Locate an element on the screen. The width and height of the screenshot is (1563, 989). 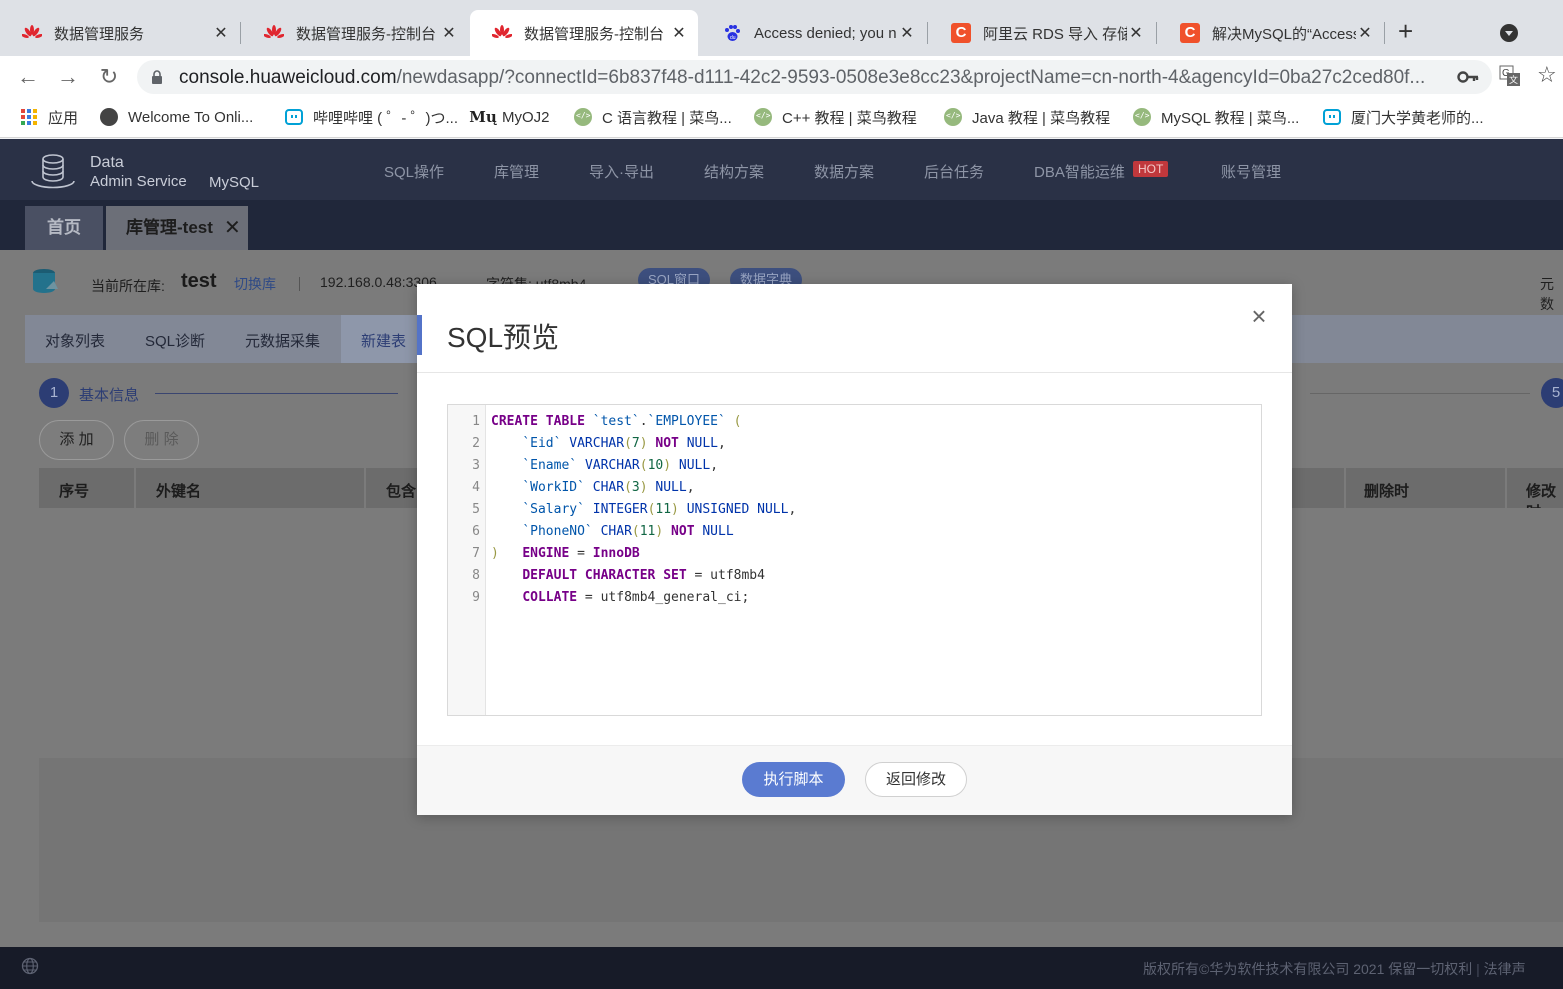
delete-button: 删 除 is located at coordinates (161, 440).